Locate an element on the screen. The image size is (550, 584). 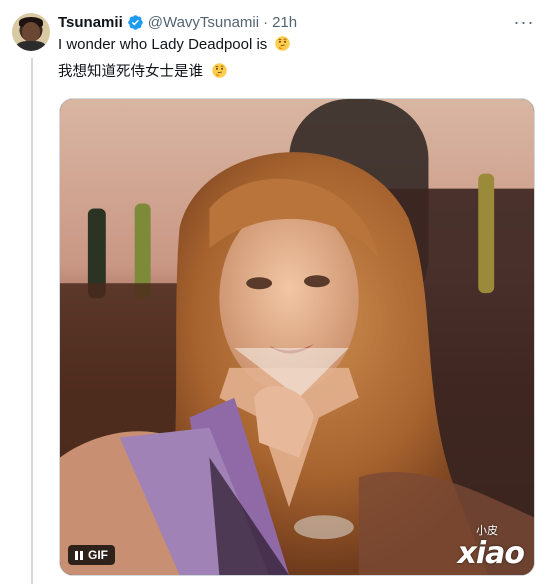
tweet-text-line2: 我想知道死侍女士是谁 is located at coordinates (143, 72).